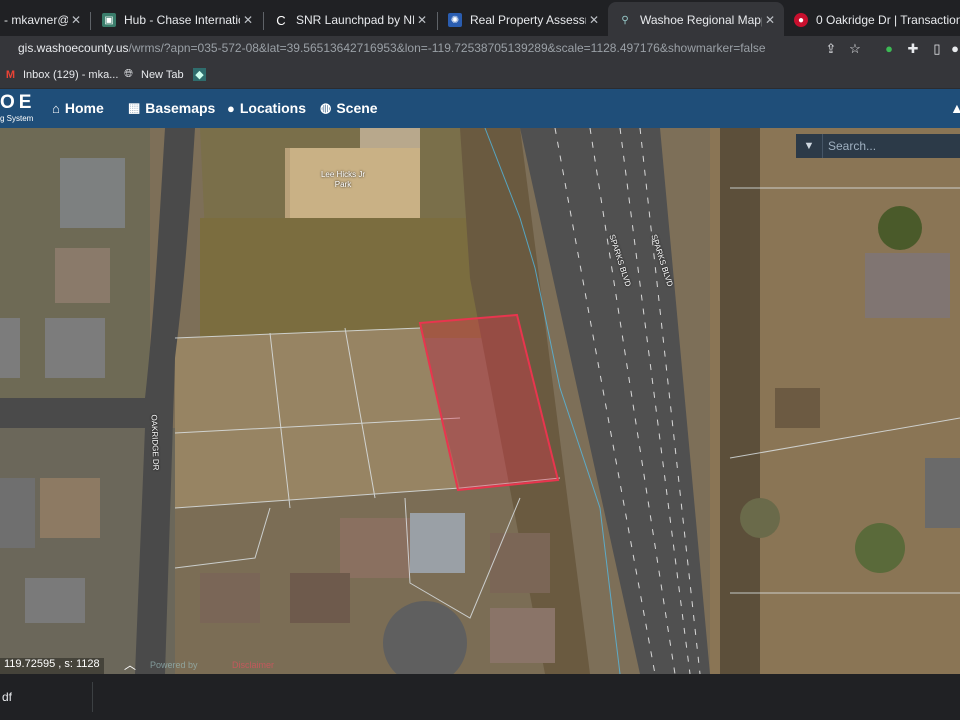 Image resolution: width=960 pixels, height=720 pixels. What do you see at coordinates (231, 108) in the screenshot?
I see `pin-icon: ●` at bounding box center [231, 108].